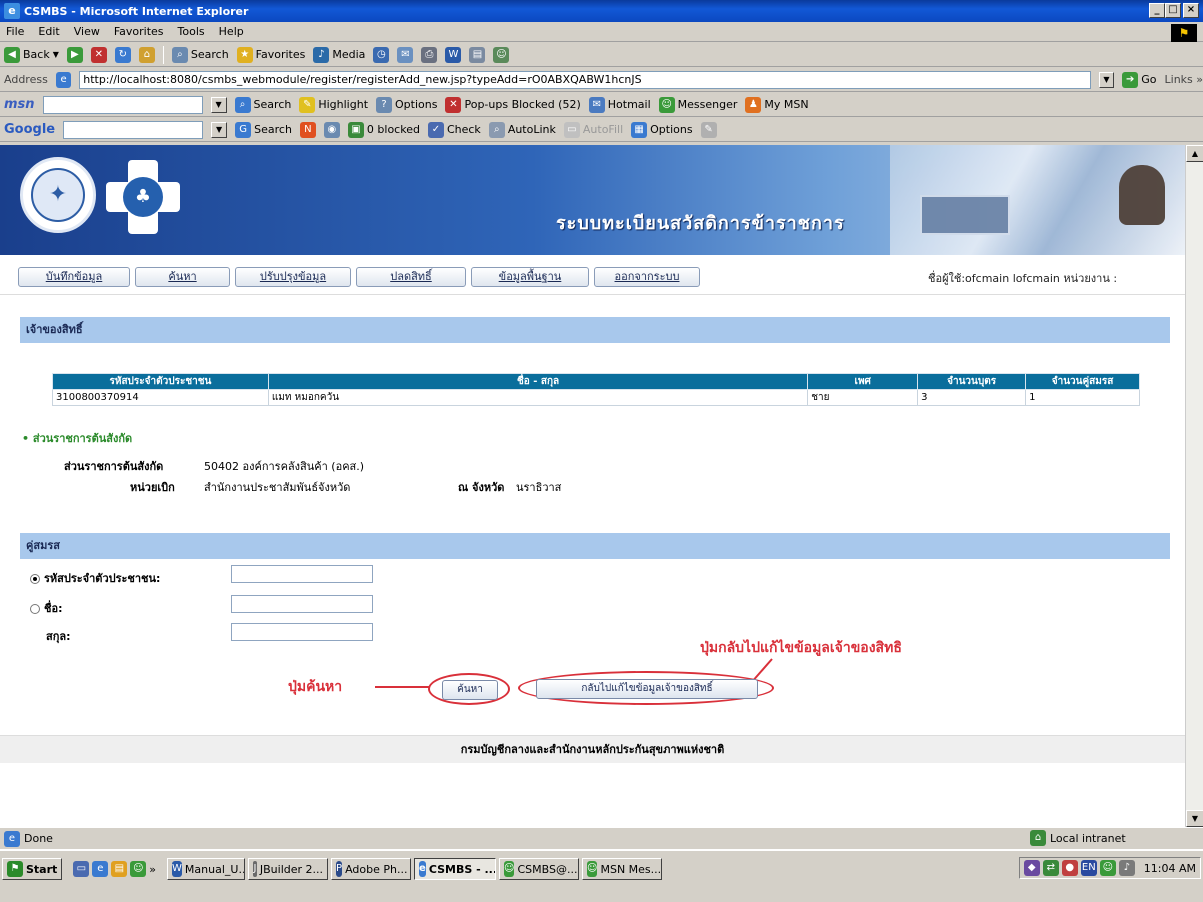 This screenshot has width=1203, height=902. What do you see at coordinates (331, 129) in the screenshot?
I see `pagerank-icon: ◉` at bounding box center [331, 129].